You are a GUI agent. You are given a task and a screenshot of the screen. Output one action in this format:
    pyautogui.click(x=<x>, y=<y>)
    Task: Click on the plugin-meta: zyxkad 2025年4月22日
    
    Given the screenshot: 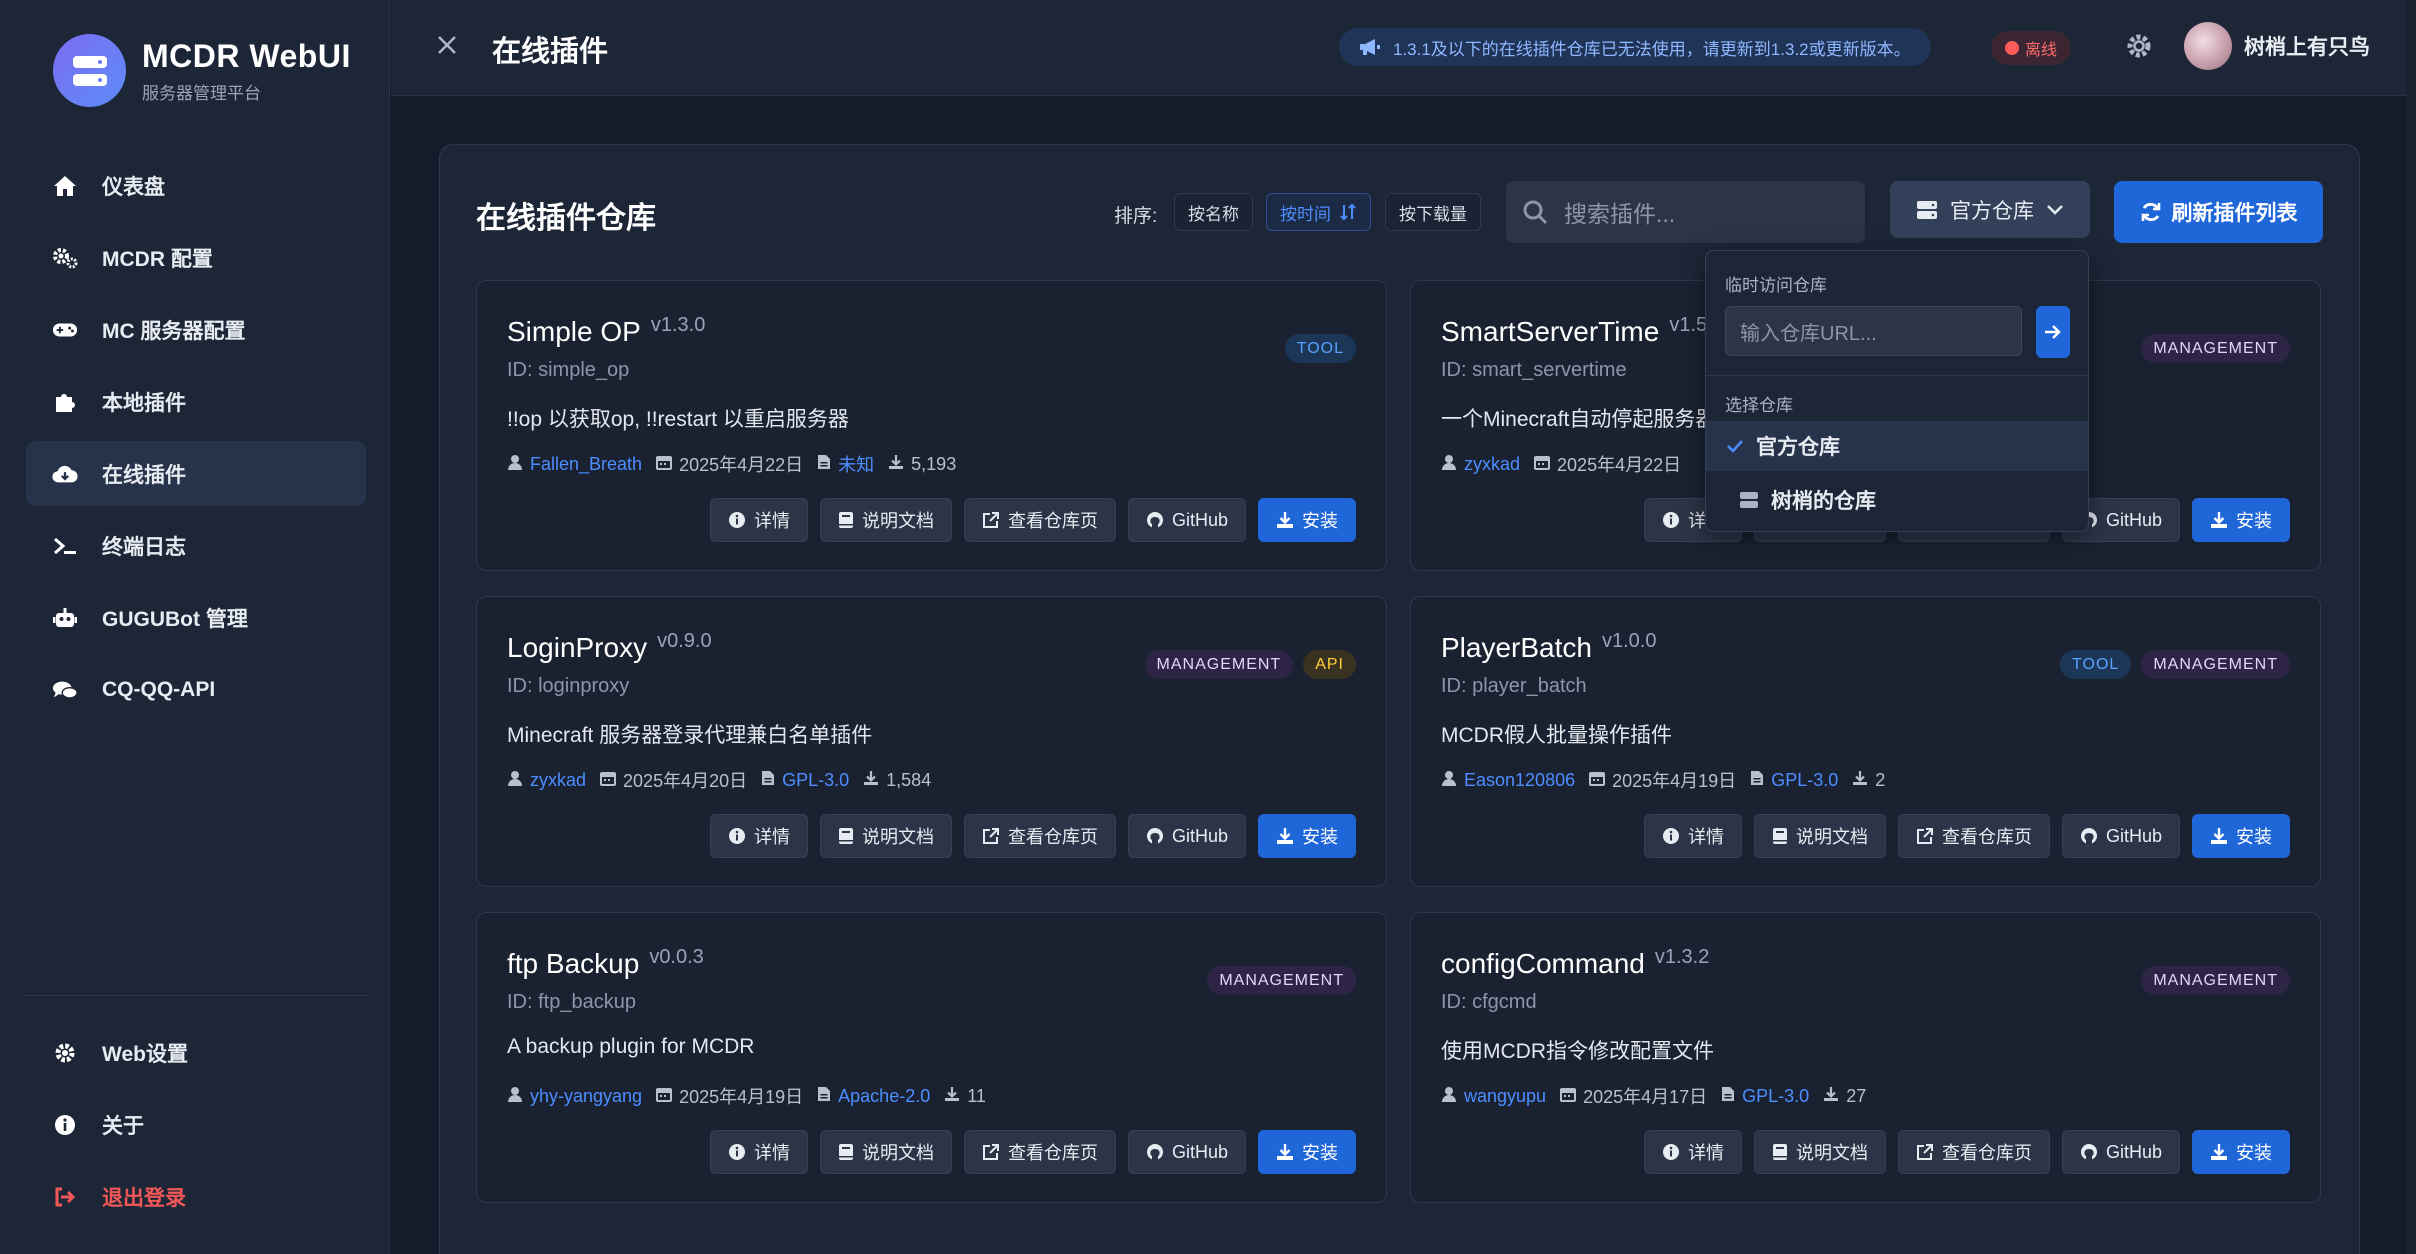 What is the action you would take?
    pyautogui.click(x=1568, y=464)
    